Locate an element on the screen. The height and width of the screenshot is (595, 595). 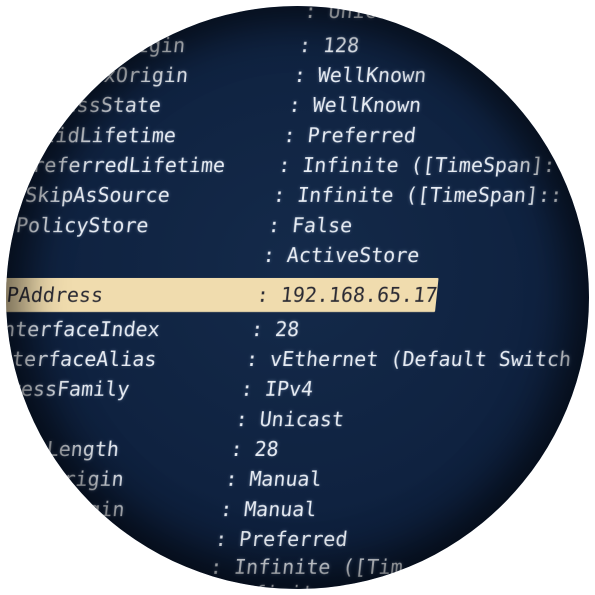
property-name: igin is located at coordinates (161, 45).